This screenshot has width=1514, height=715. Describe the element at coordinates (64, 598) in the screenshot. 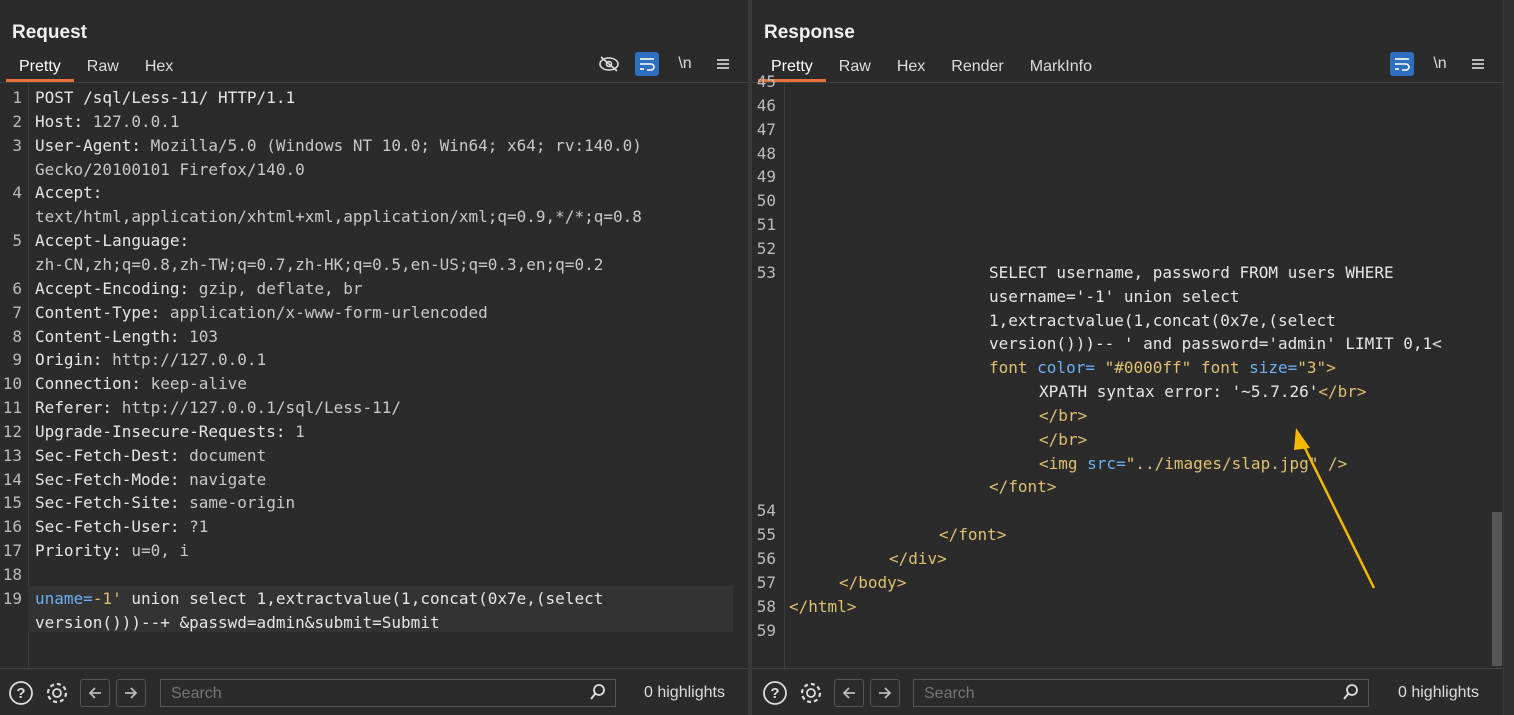

I see `body-param-name: uname=` at that location.